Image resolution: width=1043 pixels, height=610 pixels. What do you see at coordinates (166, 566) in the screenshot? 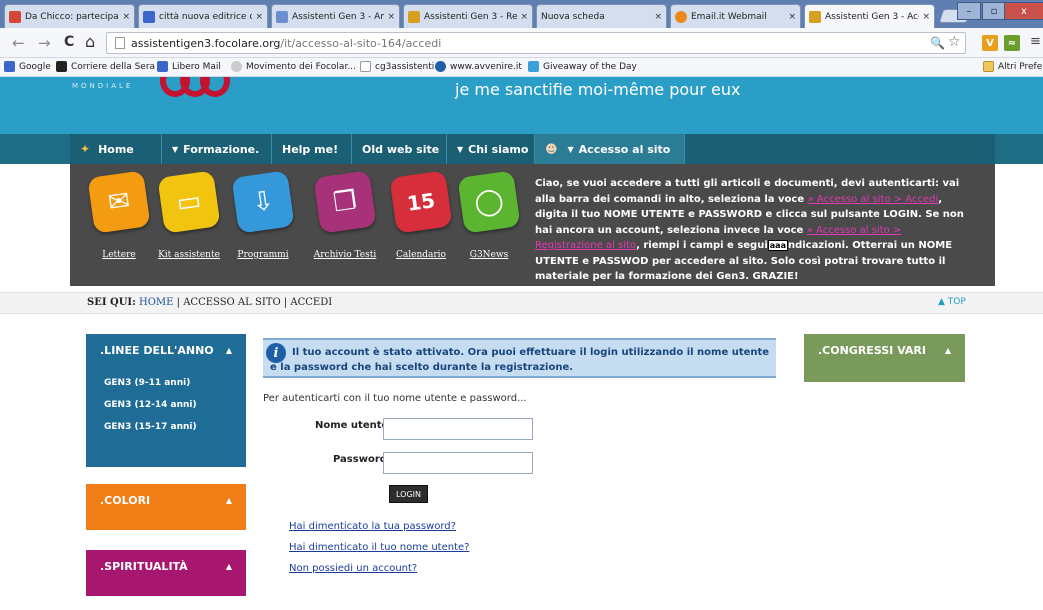
I see `module-header: .SPIRITUALITÀ ▲` at bounding box center [166, 566].